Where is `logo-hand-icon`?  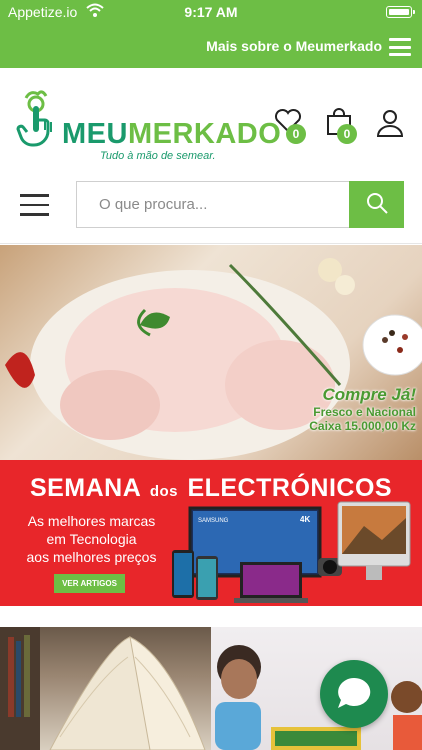 logo-hand-icon is located at coordinates (34, 118).